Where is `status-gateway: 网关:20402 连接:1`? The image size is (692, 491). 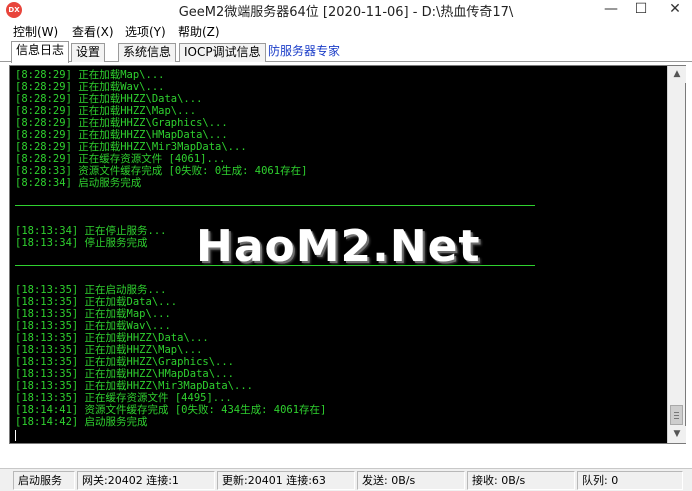 status-gateway: 网关:20402 连接:1 is located at coordinates (146, 480).